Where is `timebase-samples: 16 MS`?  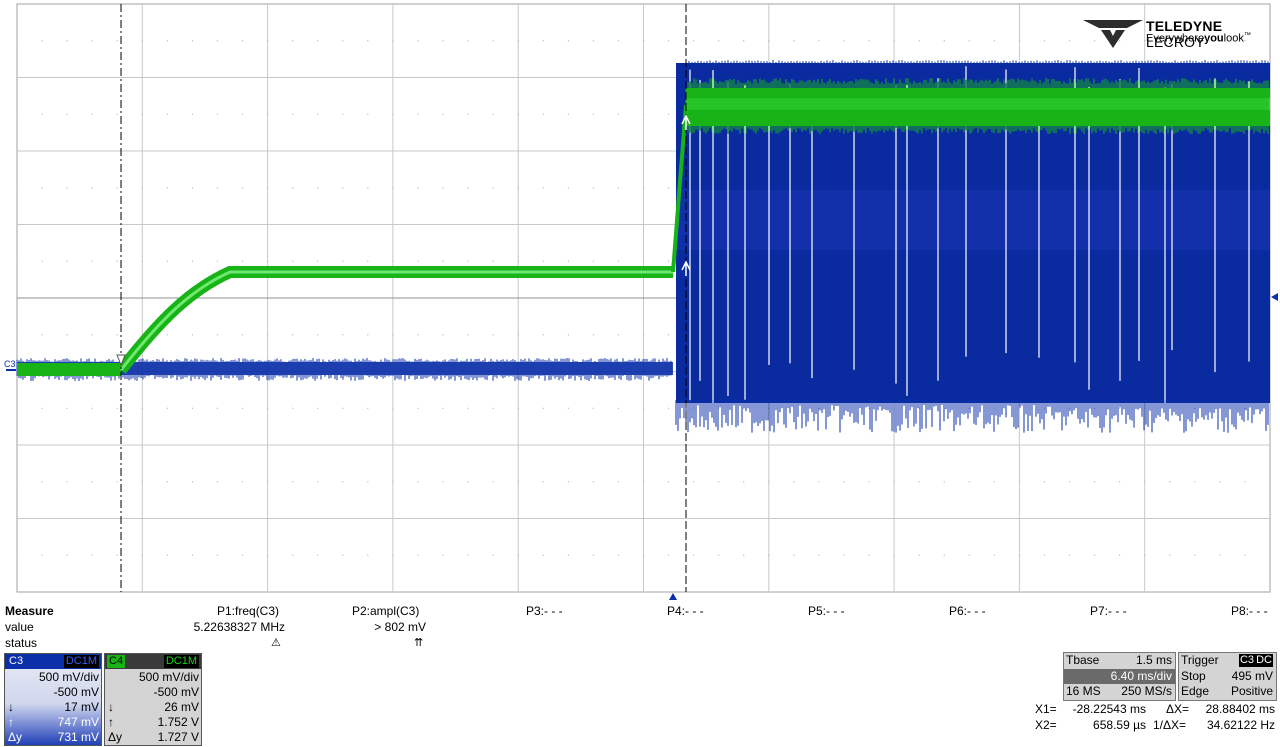
timebase-samples: 16 MS is located at coordinates (1083, 691).